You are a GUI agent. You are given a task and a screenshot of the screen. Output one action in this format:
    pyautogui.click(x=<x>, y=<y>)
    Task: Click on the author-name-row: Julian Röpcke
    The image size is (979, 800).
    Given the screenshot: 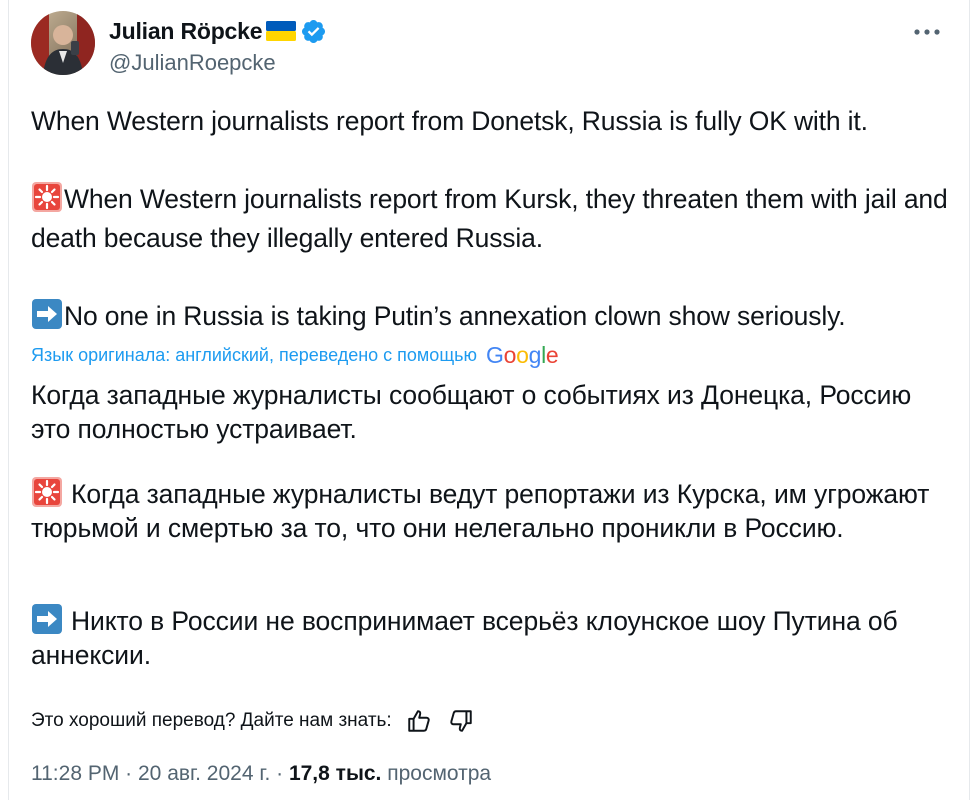 What is the action you would take?
    pyautogui.click(x=218, y=31)
    